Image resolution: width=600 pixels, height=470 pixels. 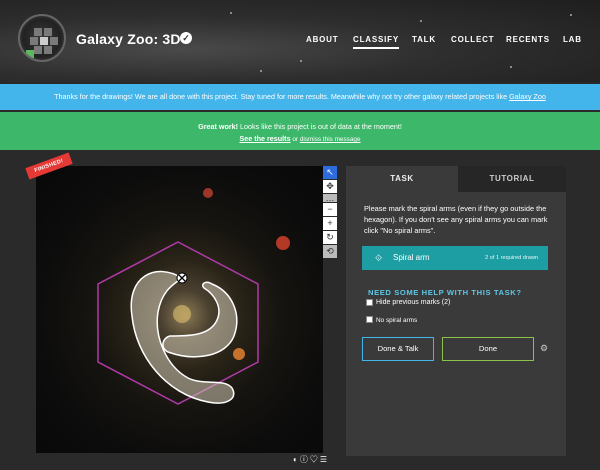 What do you see at coordinates (379, 258) in the screenshot?
I see `spiral-icon: ⟐` at bounding box center [379, 258].